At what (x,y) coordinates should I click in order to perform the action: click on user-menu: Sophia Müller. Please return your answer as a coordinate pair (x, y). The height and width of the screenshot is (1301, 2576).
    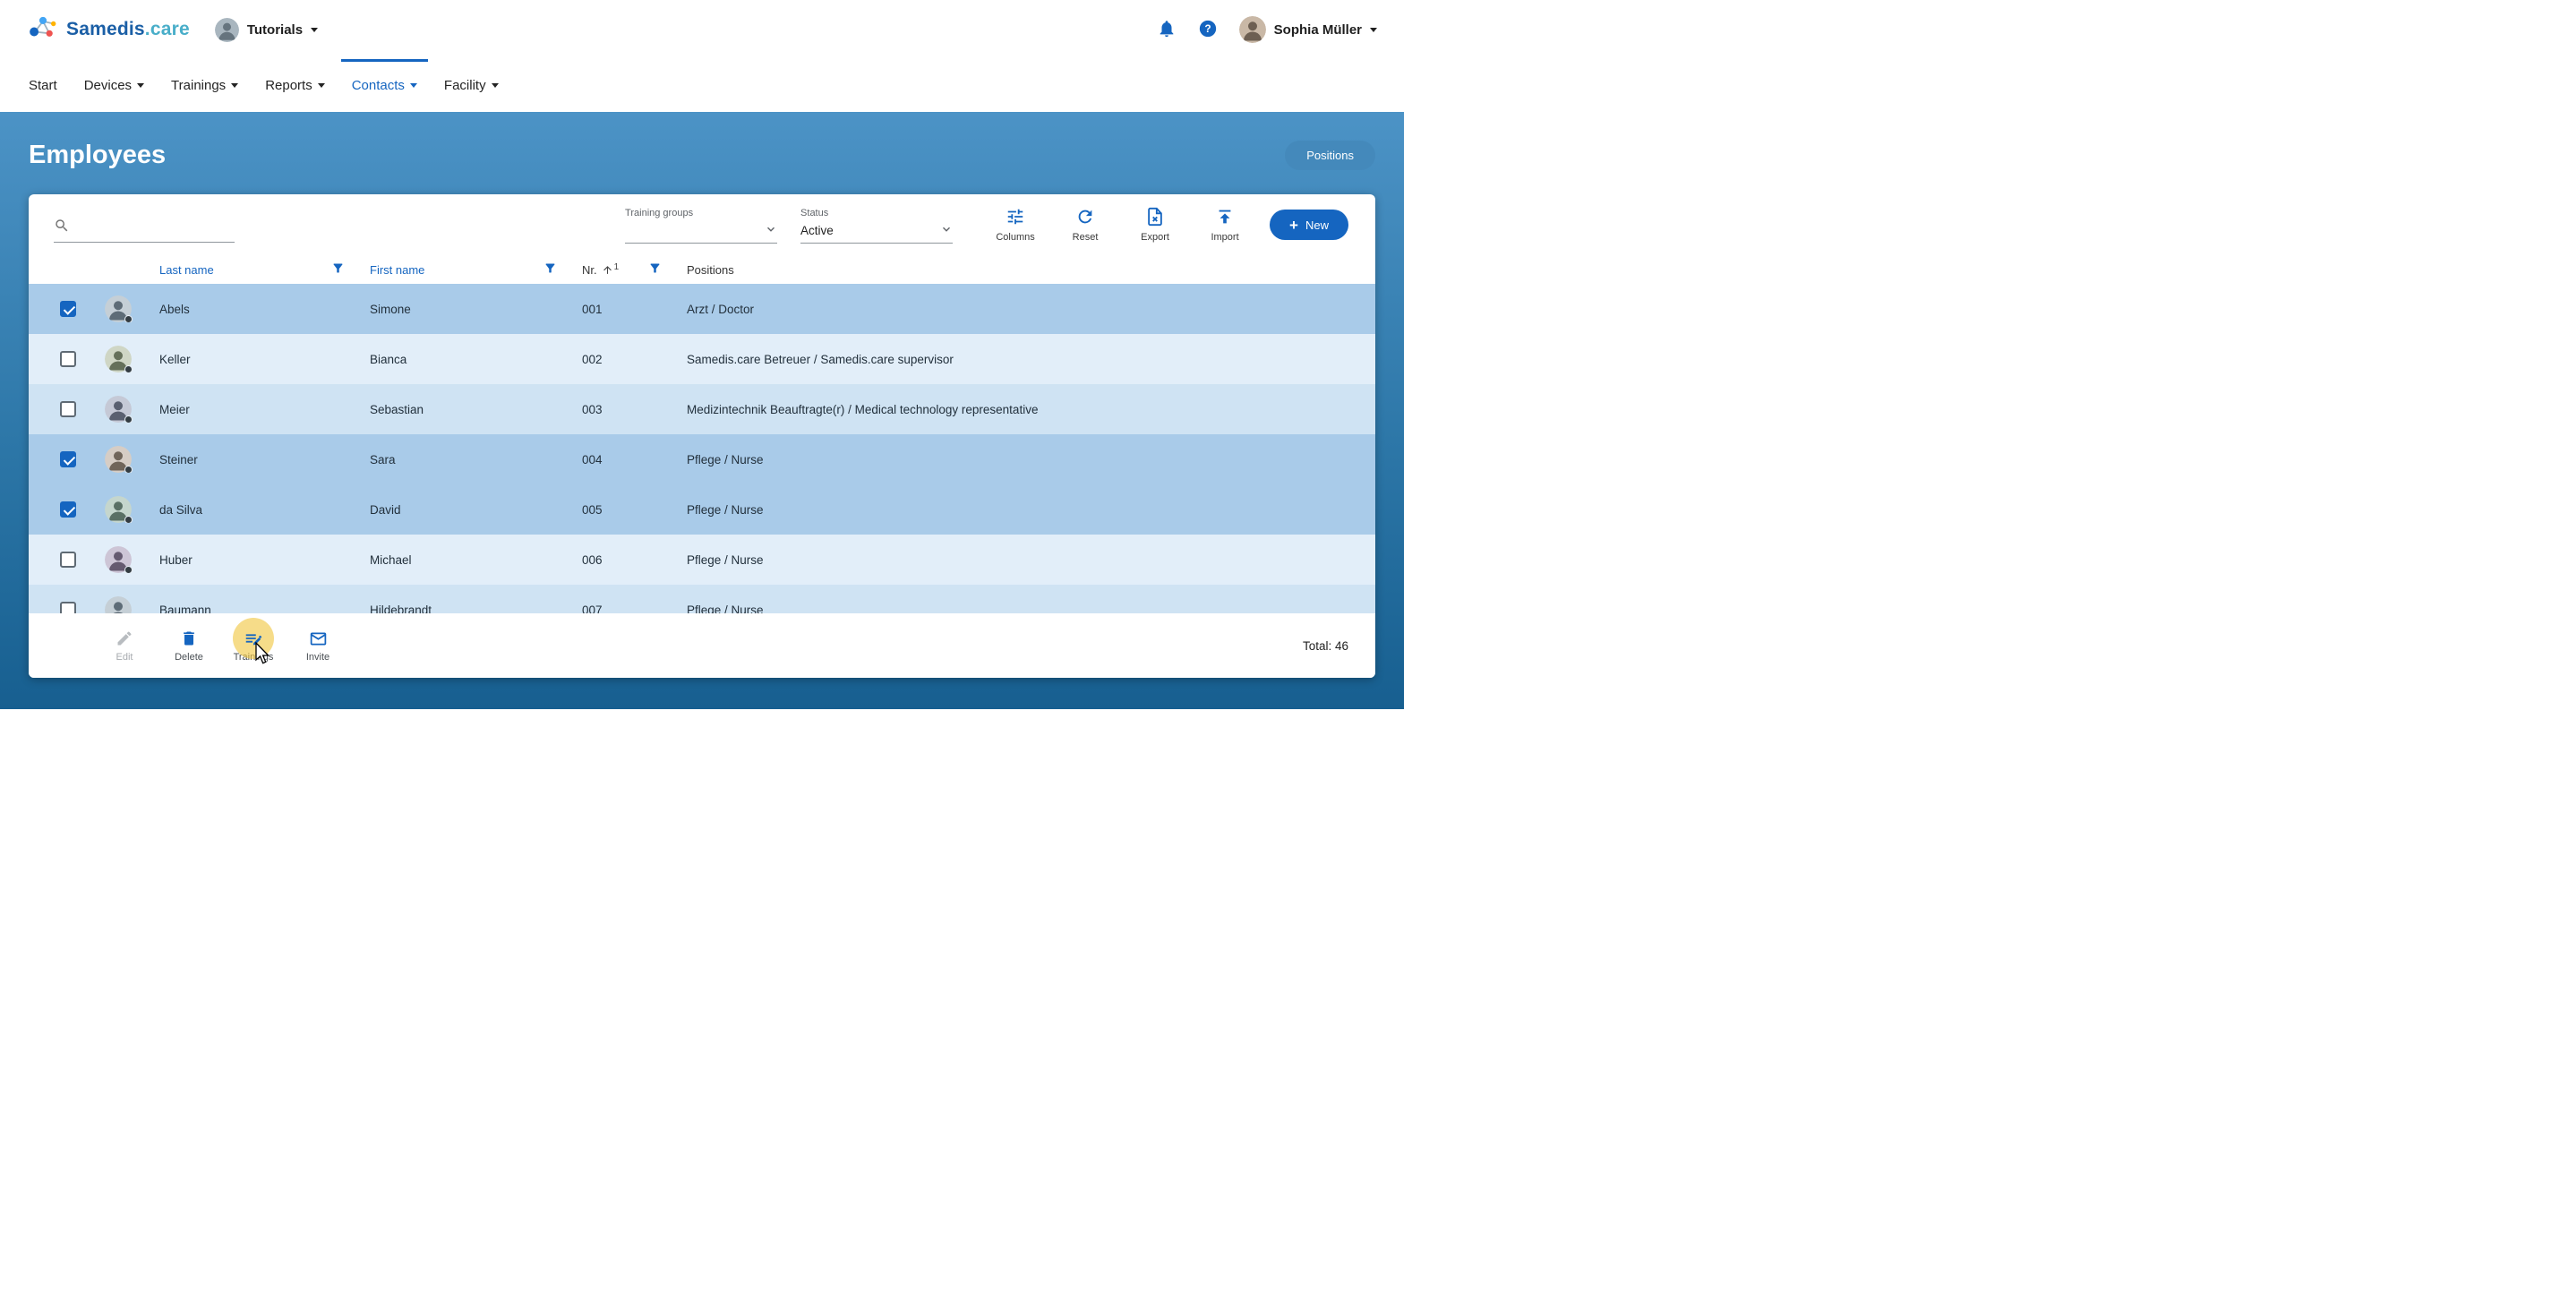
    Looking at the image, I should click on (1307, 29).